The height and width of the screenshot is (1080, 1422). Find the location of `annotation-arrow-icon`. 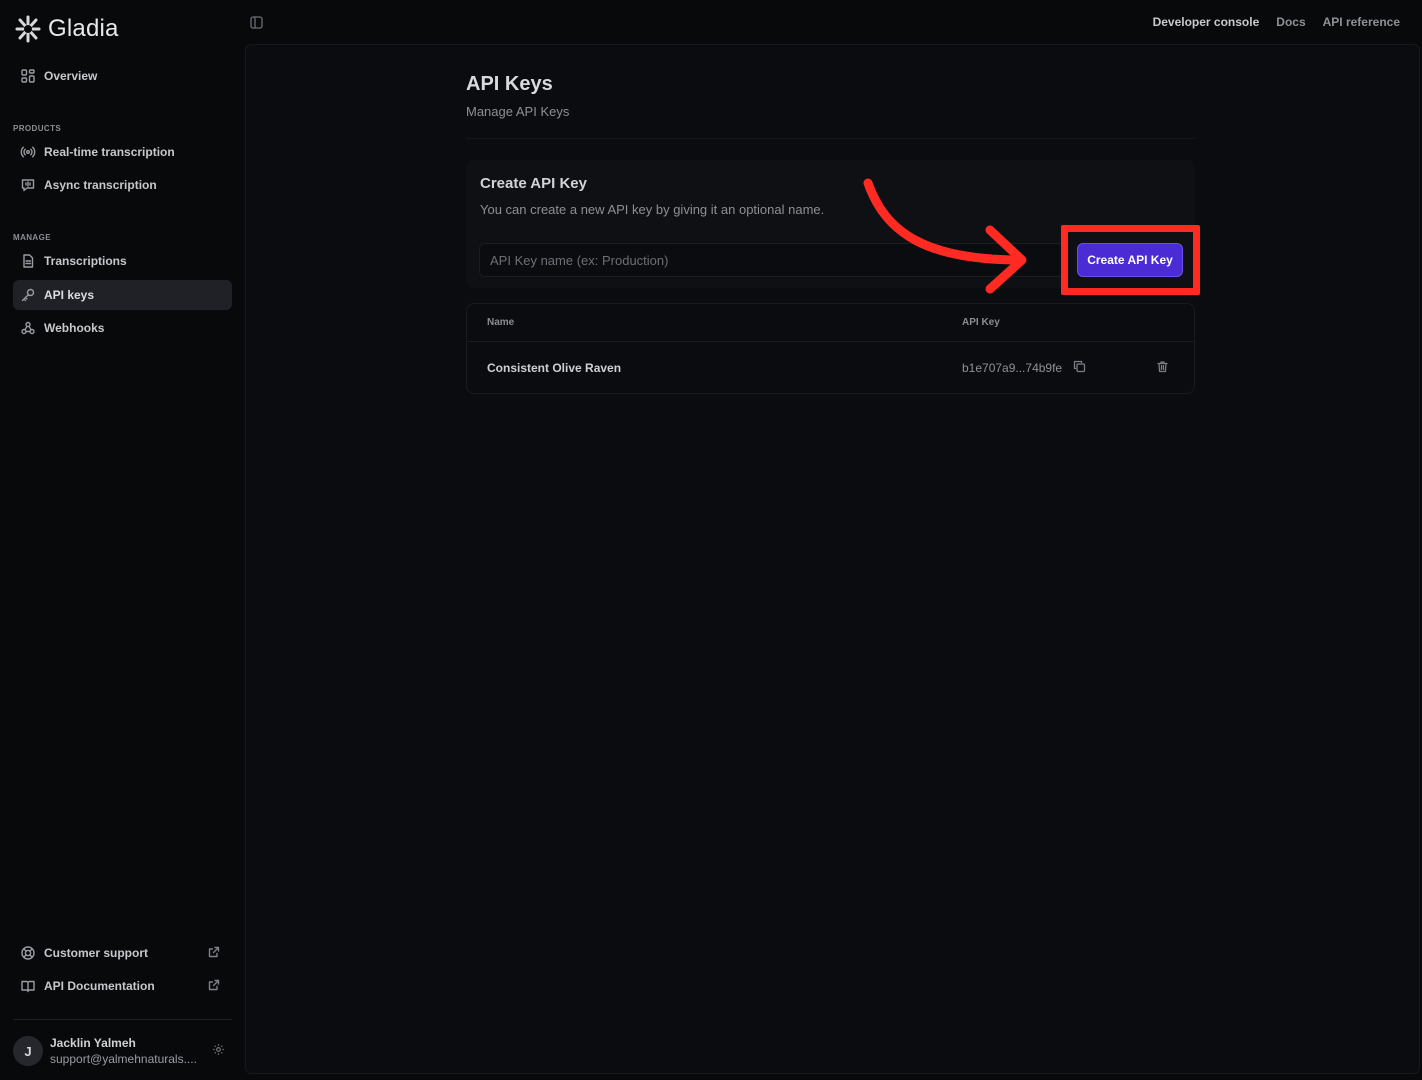

annotation-arrow-icon is located at coordinates (945, 236).